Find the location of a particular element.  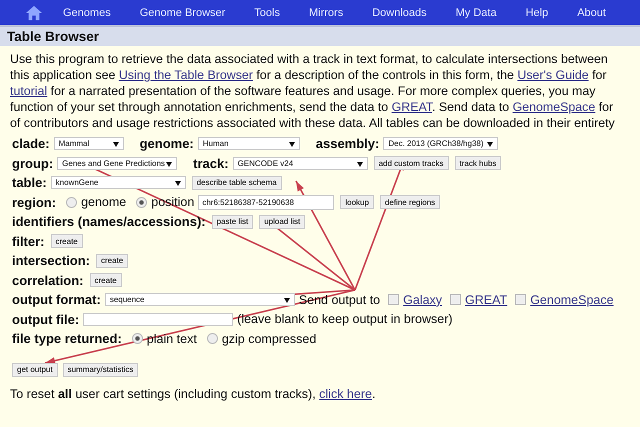

home-icon is located at coordinates (34, 12).